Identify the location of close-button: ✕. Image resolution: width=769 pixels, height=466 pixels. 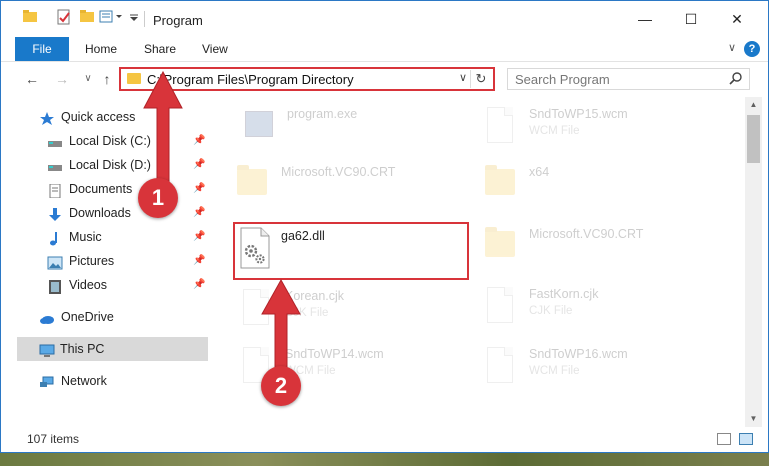
(737, 19).